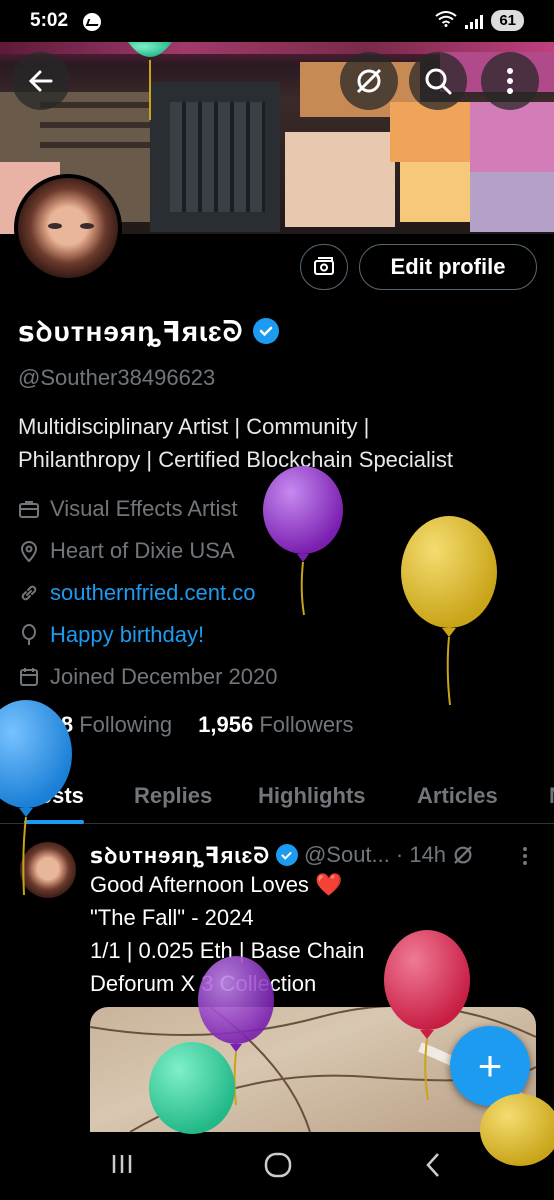 The image size is (554, 1200). What do you see at coordinates (29, 509) in the screenshot?
I see `briefcase-icon` at bounding box center [29, 509].